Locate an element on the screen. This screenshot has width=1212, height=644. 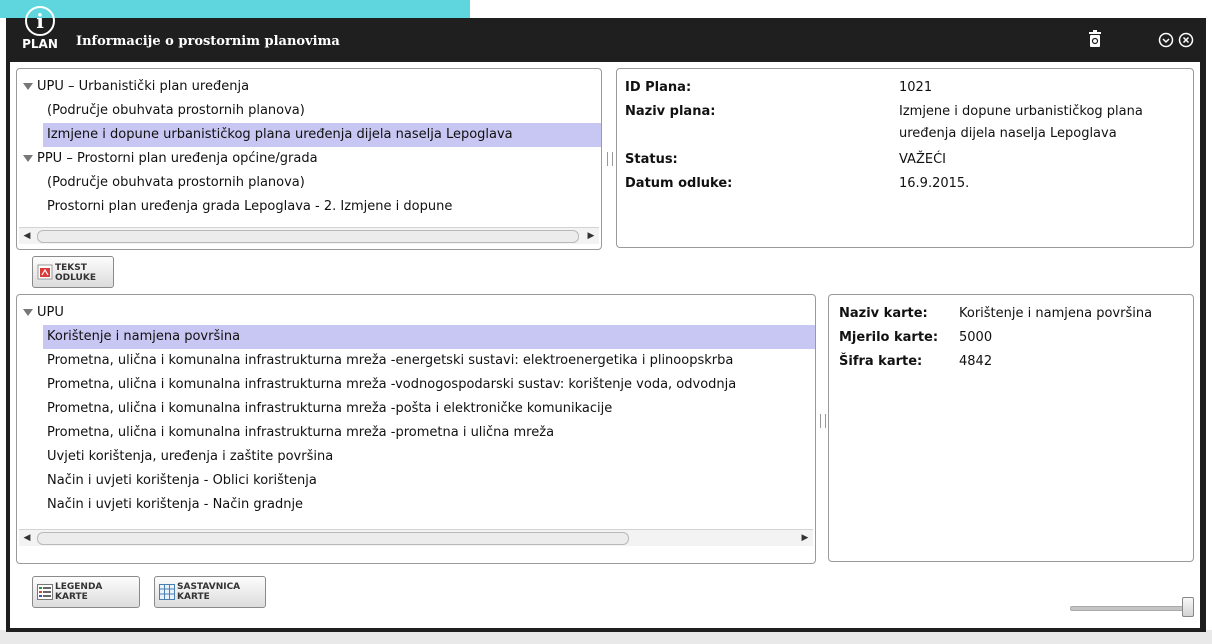
window-title: Informacije o prostornim planovima is located at coordinates (208, 41).